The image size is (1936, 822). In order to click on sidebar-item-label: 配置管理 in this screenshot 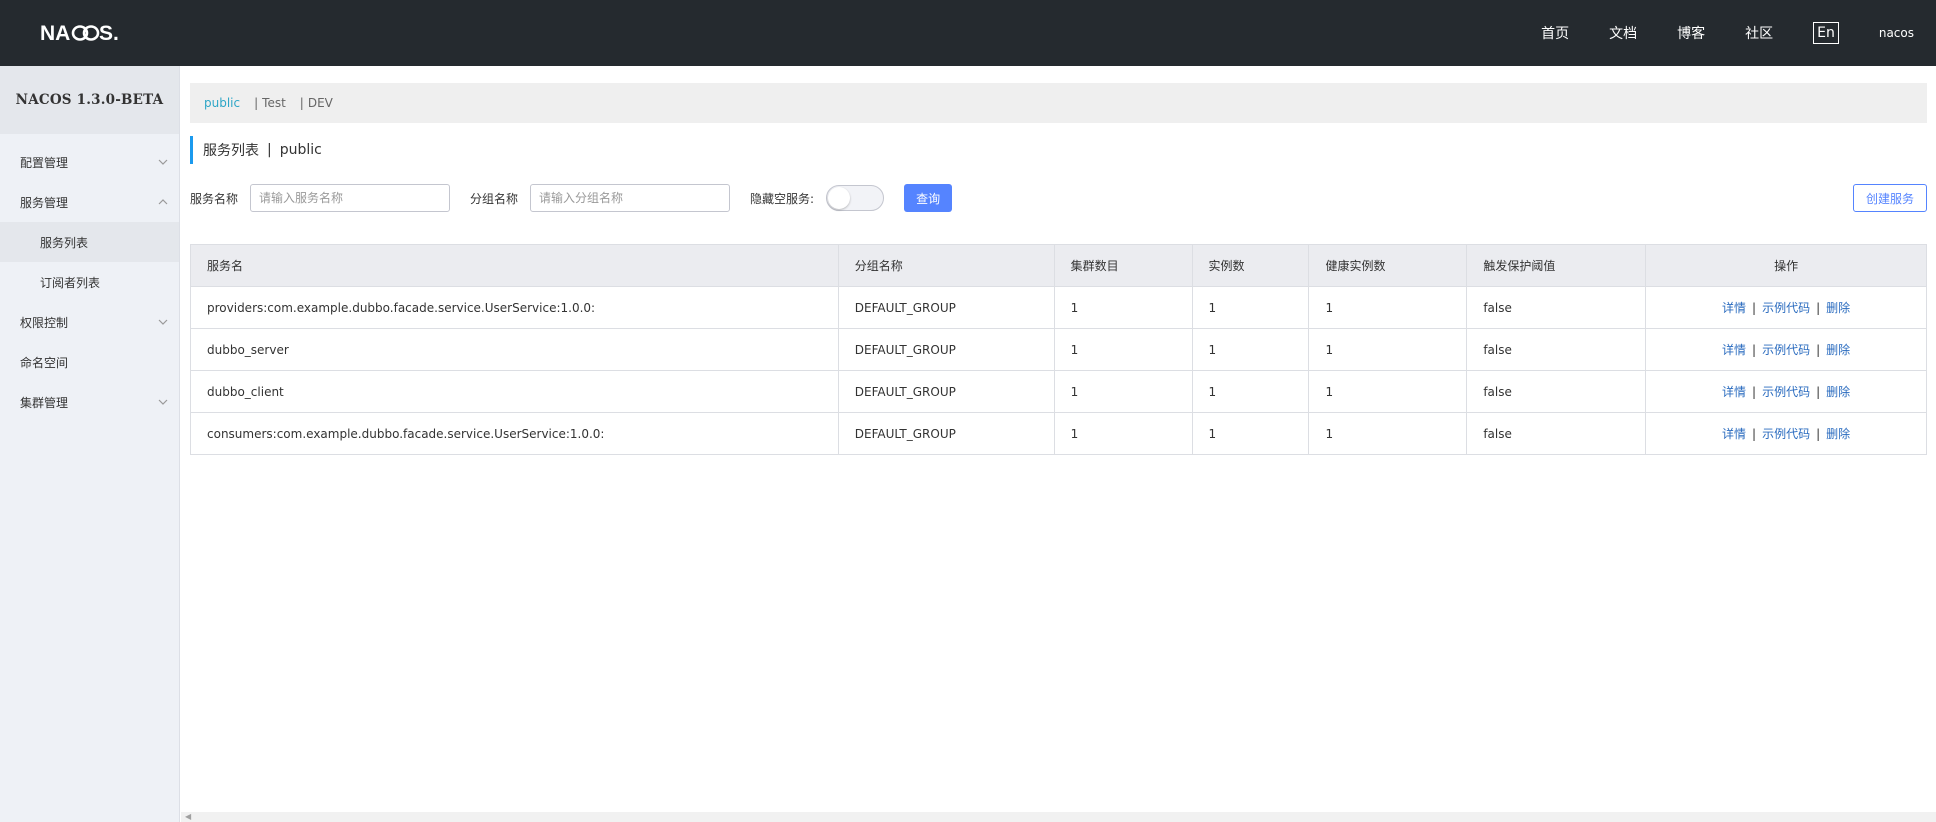, I will do `click(44, 162)`.